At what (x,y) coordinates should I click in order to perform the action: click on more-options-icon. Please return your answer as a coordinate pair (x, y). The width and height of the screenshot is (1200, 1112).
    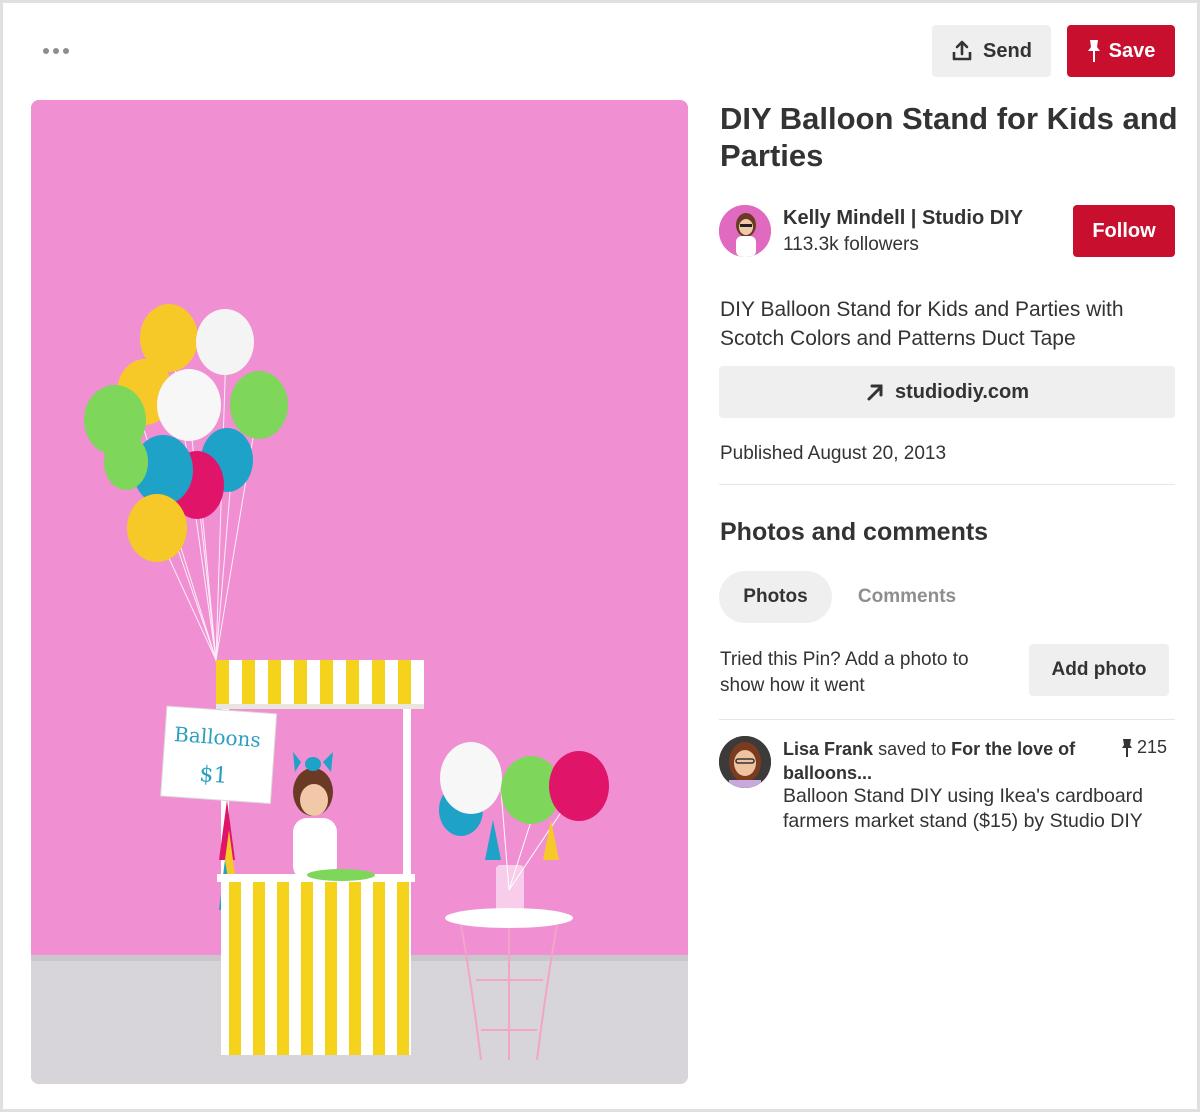
    Looking at the image, I should click on (58, 51).